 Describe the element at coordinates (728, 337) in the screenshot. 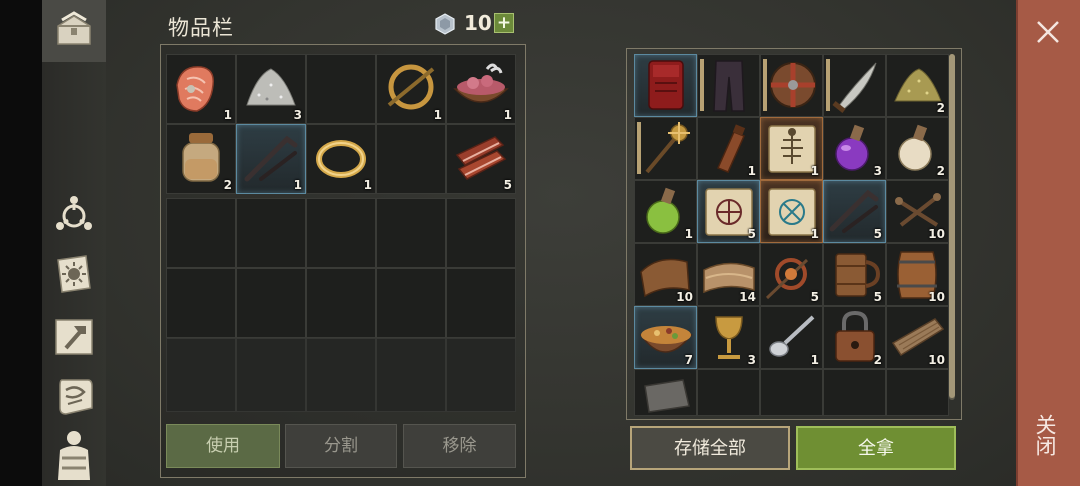

I see `storage-slot-golden-goblet: 3` at that location.